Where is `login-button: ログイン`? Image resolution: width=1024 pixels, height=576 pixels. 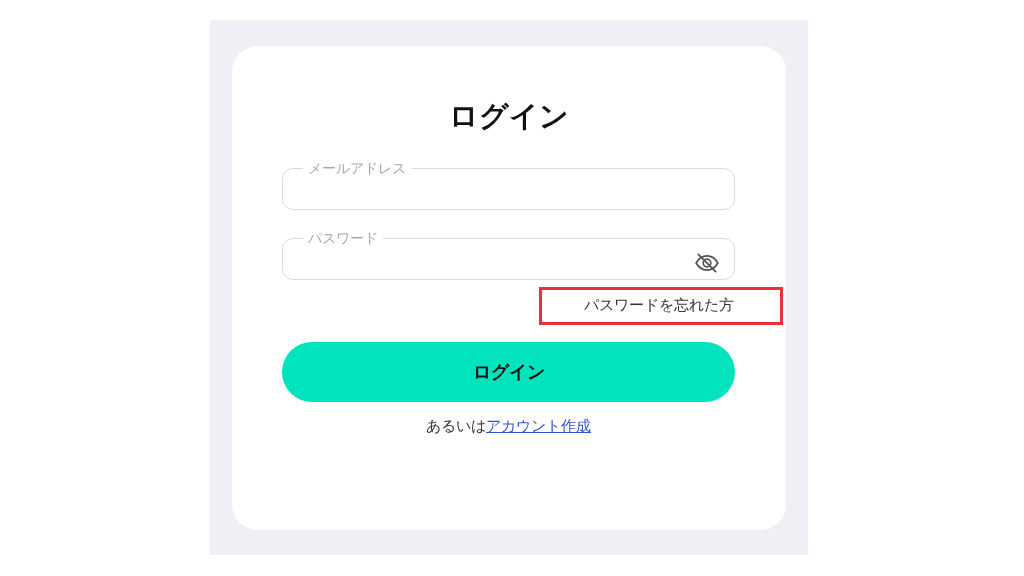 login-button: ログイン is located at coordinates (508, 372).